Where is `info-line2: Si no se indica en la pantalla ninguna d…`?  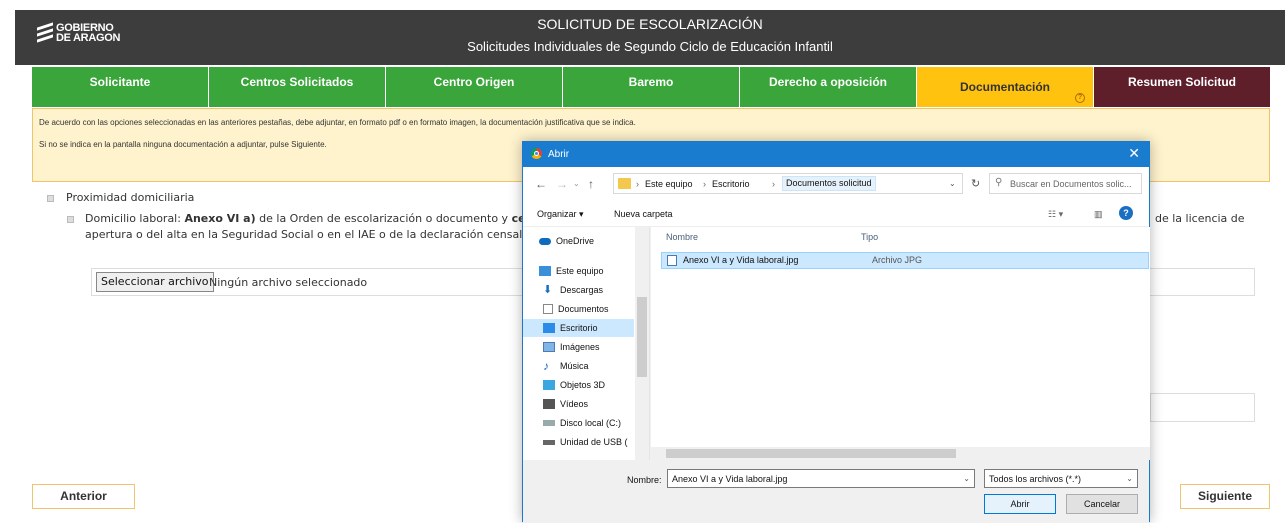 info-line2: Si no se indica en la pantalla ninguna d… is located at coordinates (183, 144).